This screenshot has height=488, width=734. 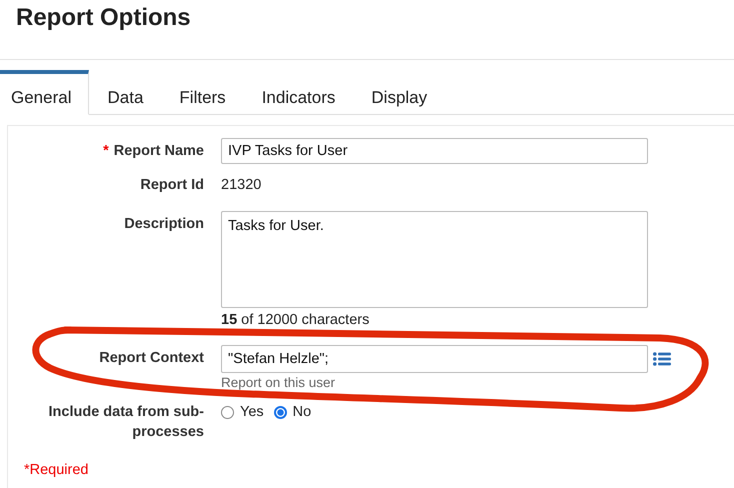 What do you see at coordinates (164, 224) in the screenshot?
I see `field-label: Description` at bounding box center [164, 224].